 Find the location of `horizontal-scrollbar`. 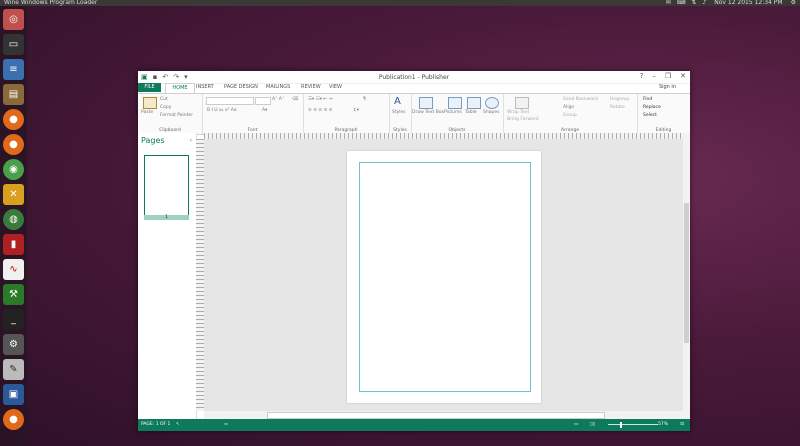

horizontal-scrollbar is located at coordinates (443, 415).